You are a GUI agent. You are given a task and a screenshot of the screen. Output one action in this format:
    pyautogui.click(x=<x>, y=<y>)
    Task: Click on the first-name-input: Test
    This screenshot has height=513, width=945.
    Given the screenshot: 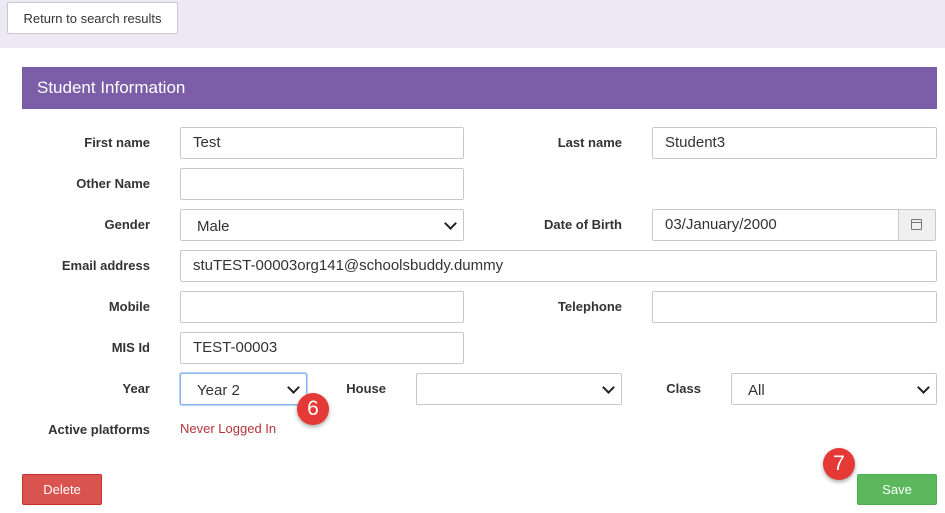 What is the action you would take?
    pyautogui.click(x=322, y=143)
    